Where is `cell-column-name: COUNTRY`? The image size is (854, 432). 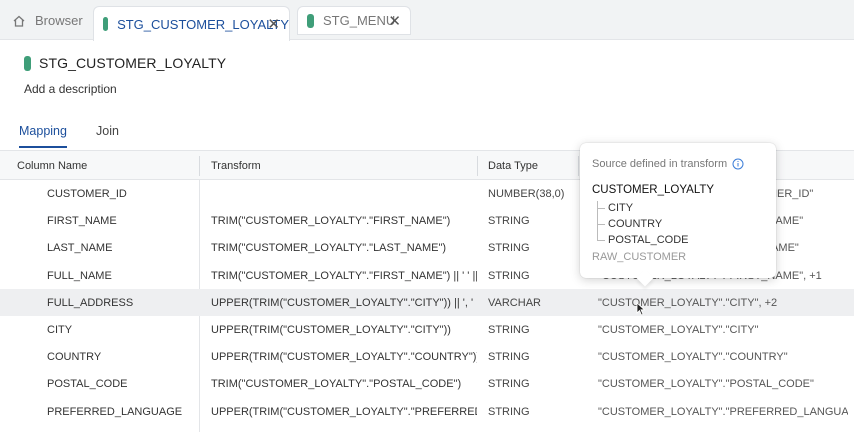 cell-column-name: COUNTRY is located at coordinates (74, 357).